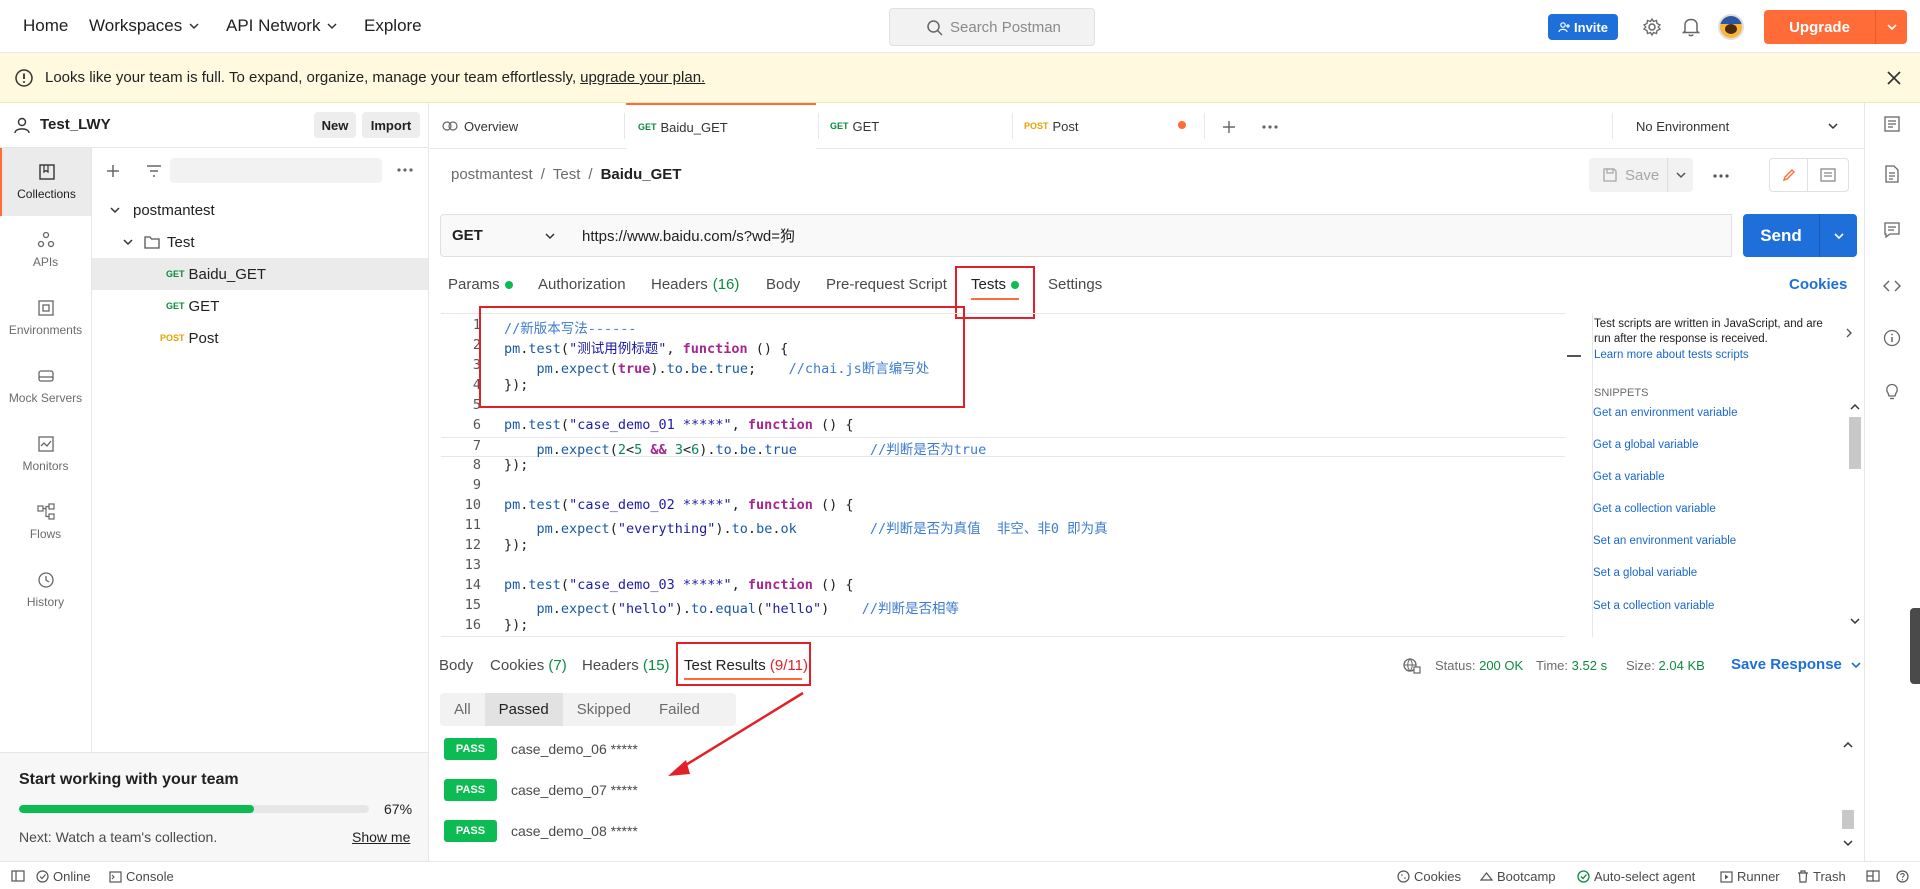  Describe the element at coordinates (1800, 235) in the screenshot. I see `send-button: Send` at that location.